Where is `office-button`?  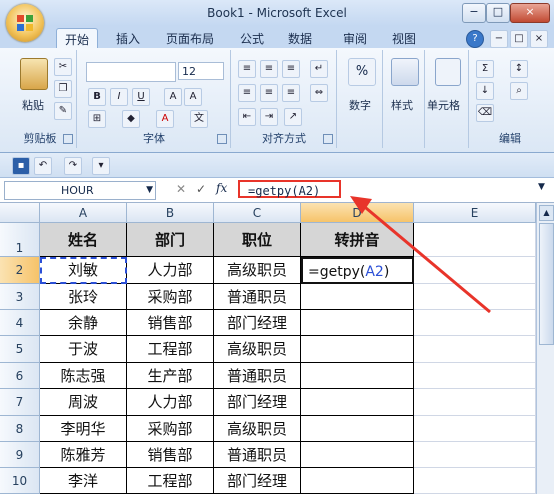 office-button is located at coordinates (25, 23).